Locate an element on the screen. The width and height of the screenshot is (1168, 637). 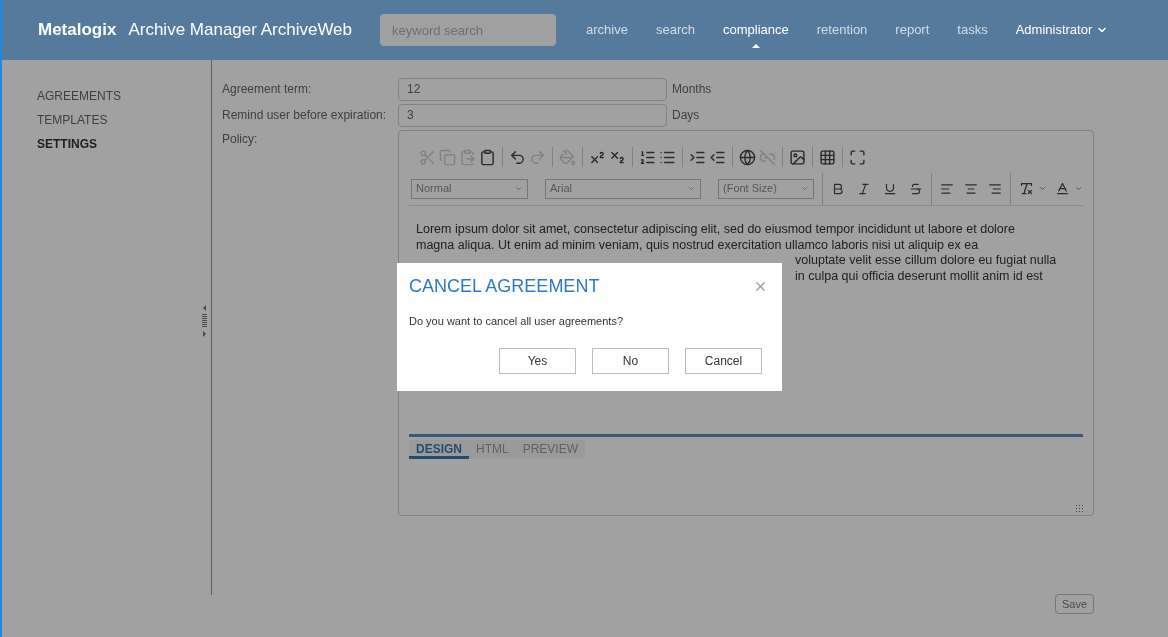
text-style-icon is located at coordinates (1062, 188).